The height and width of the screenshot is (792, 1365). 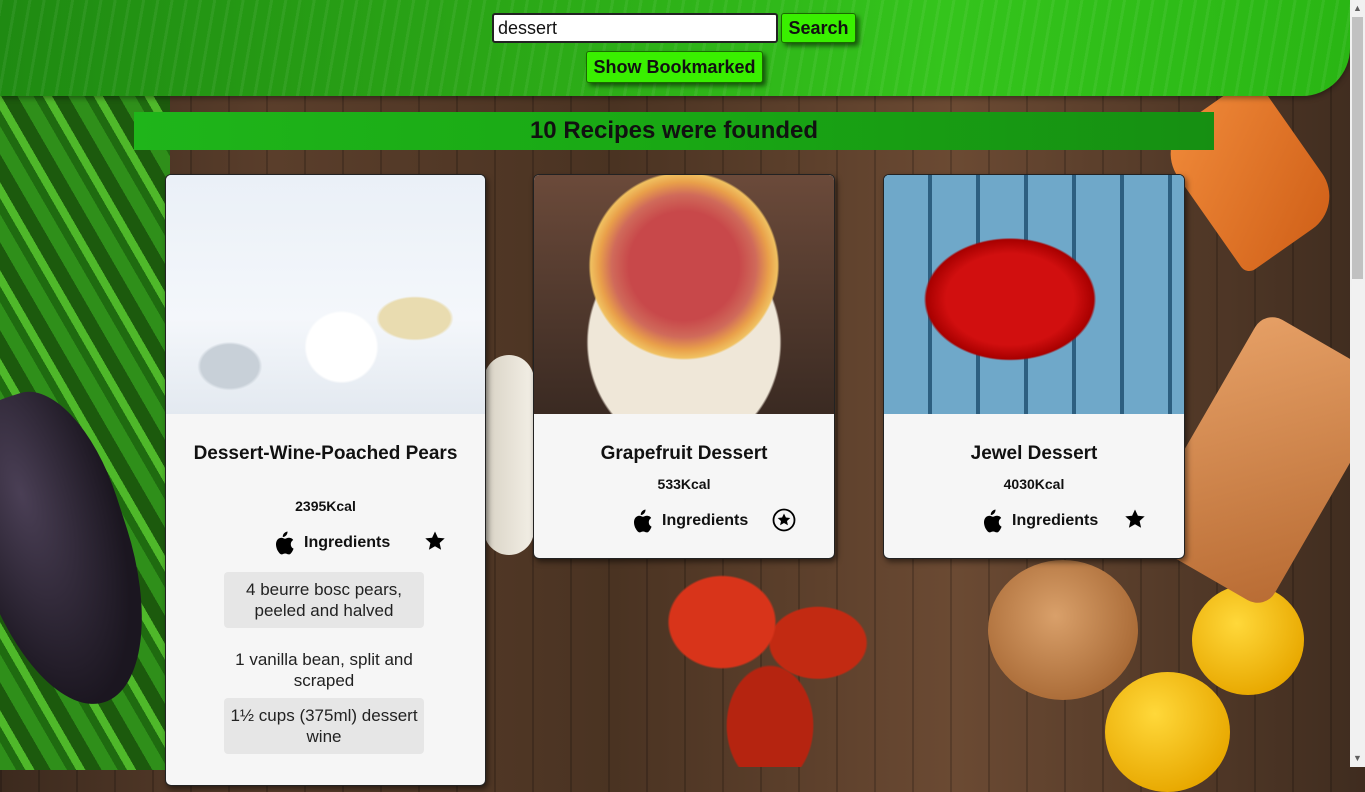 I want to click on recipe-title: Dessert-Wine-Poached Pears, so click(x=325, y=453).